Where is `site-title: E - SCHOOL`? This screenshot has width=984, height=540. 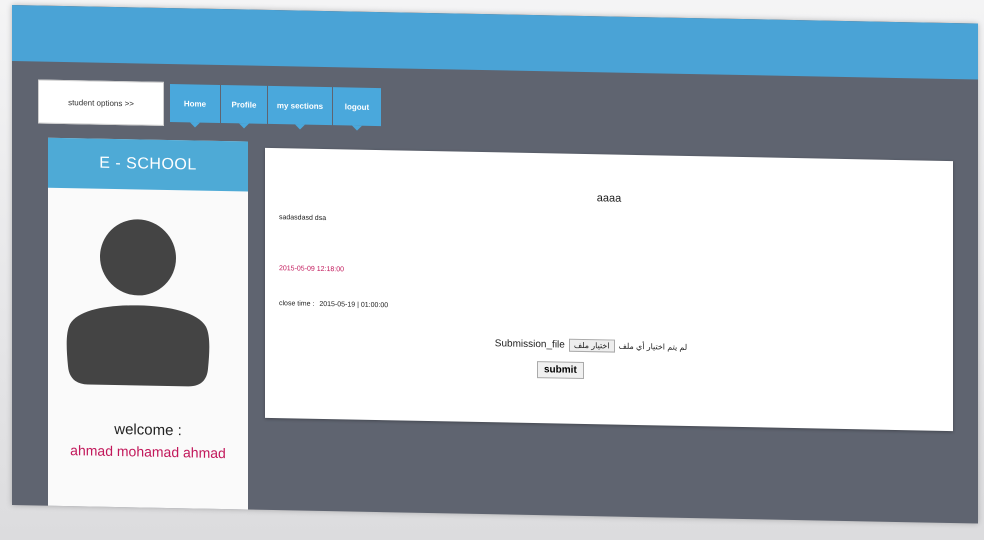 site-title: E - SCHOOL is located at coordinates (148, 164).